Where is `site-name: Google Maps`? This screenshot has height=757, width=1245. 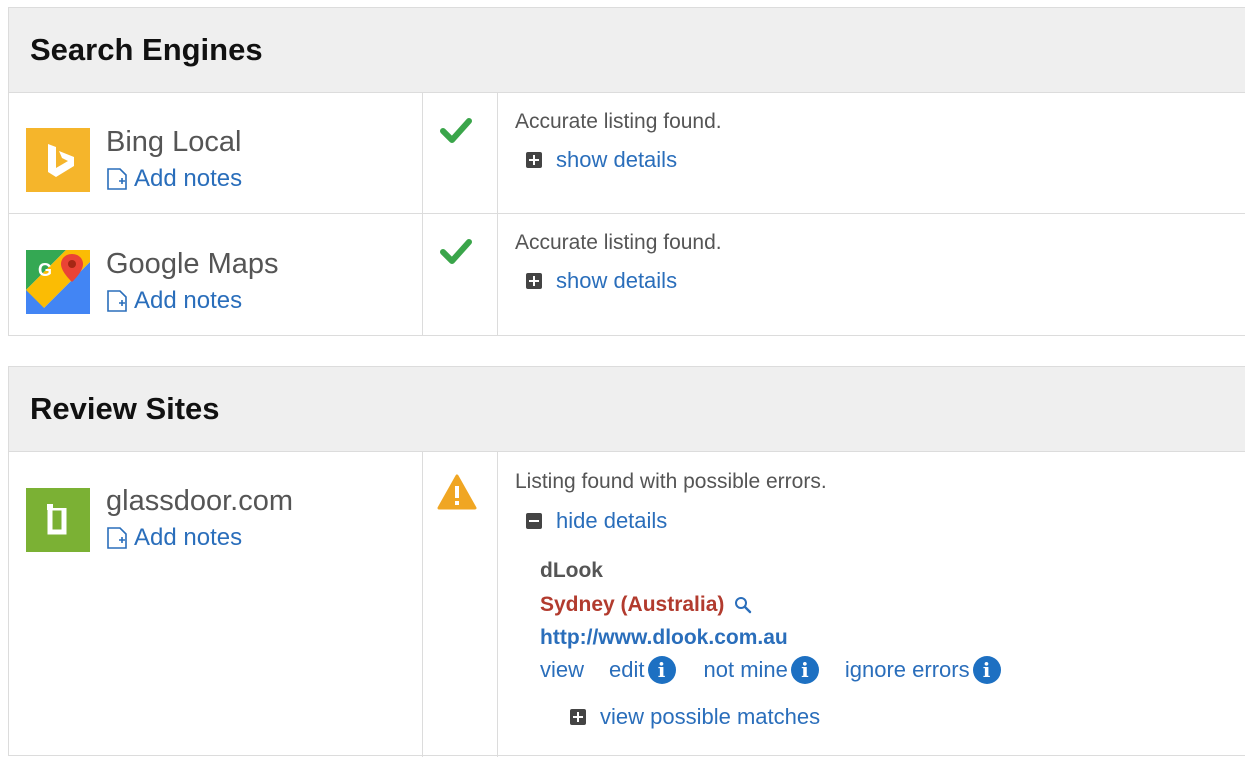
site-name: Google Maps is located at coordinates (192, 264).